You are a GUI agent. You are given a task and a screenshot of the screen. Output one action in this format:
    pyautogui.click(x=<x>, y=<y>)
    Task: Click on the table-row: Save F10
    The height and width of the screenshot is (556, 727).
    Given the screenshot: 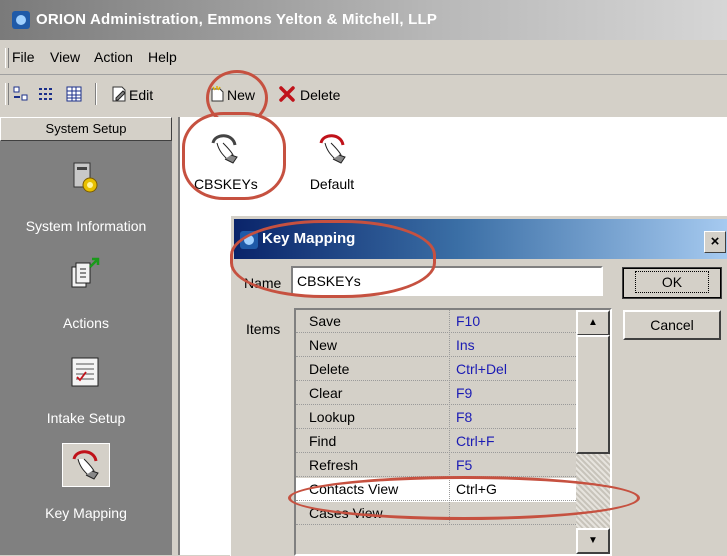 What is the action you would take?
    pyautogui.click(x=436, y=322)
    